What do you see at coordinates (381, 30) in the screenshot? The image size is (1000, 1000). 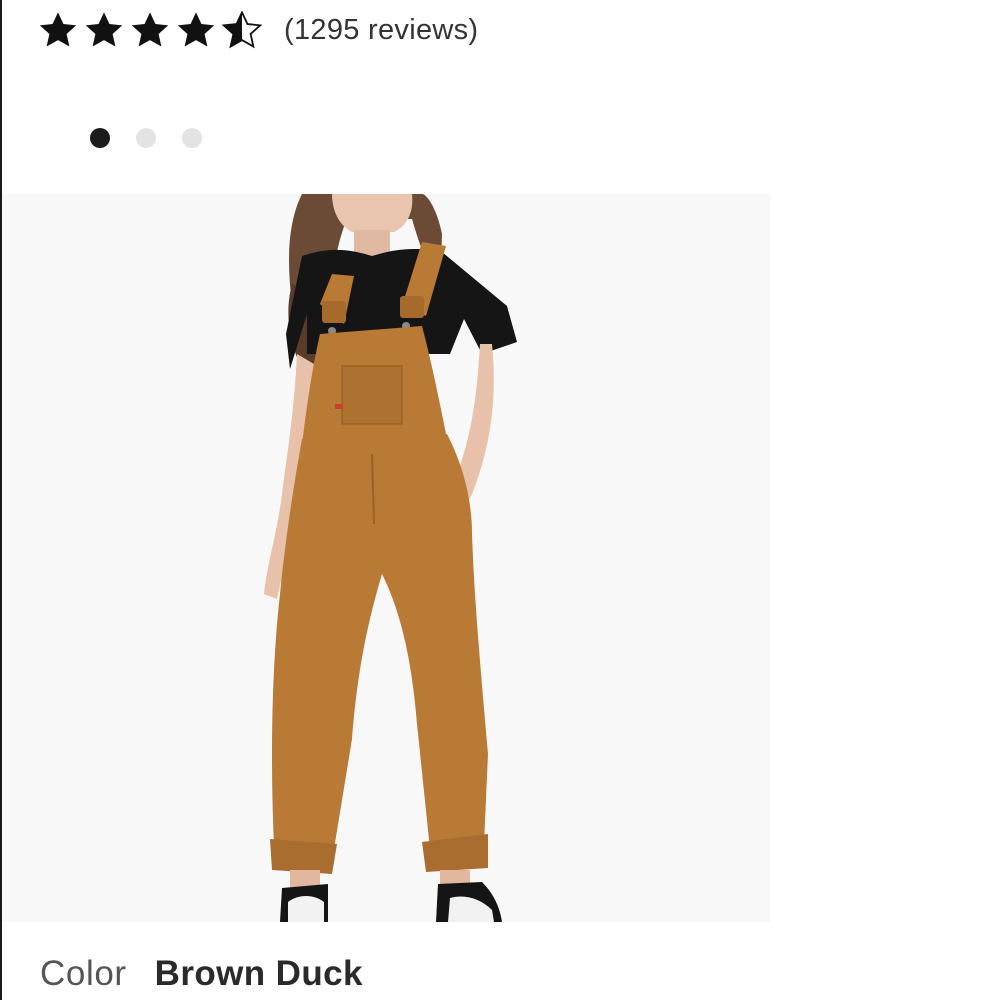 I see `review-count-link: (1295 reviews)` at bounding box center [381, 30].